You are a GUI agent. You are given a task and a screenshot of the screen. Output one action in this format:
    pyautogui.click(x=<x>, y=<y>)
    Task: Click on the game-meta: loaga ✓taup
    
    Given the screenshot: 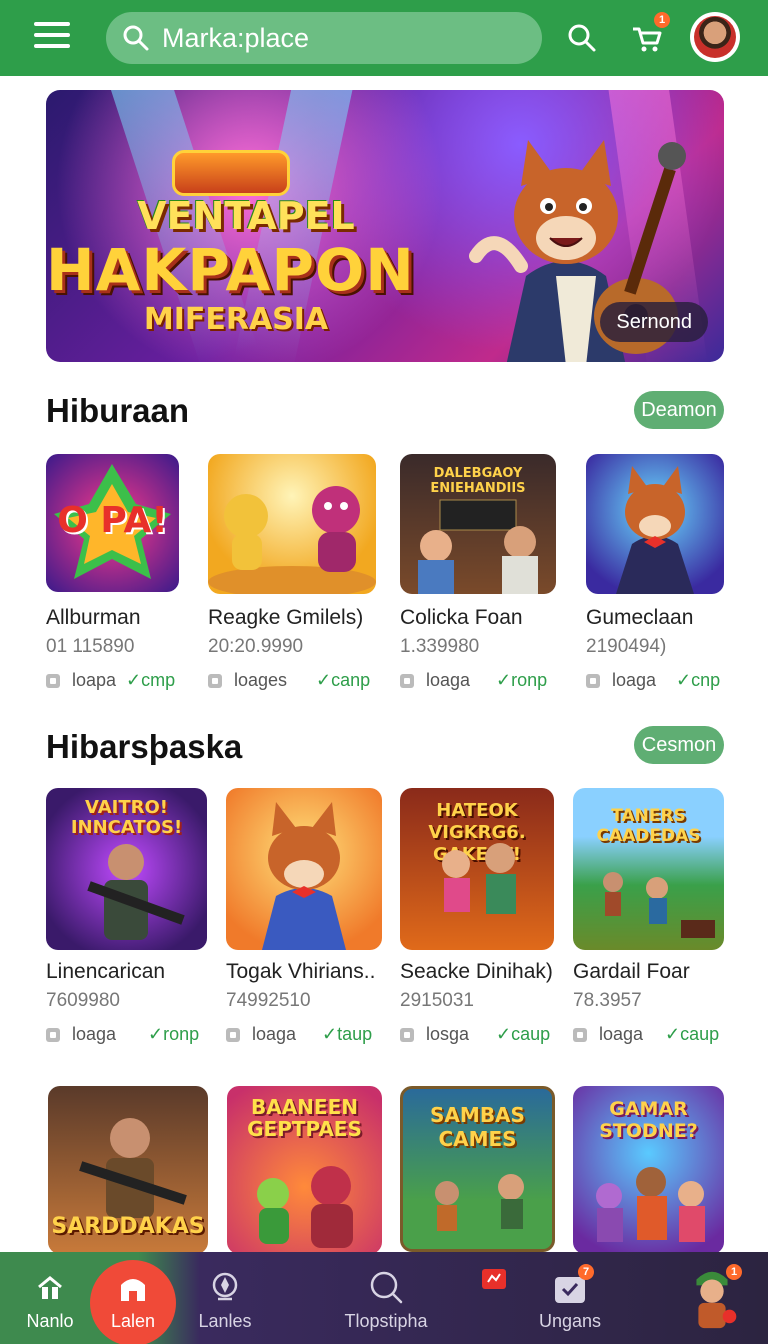 What is the action you would take?
    pyautogui.click(x=301, y=1034)
    